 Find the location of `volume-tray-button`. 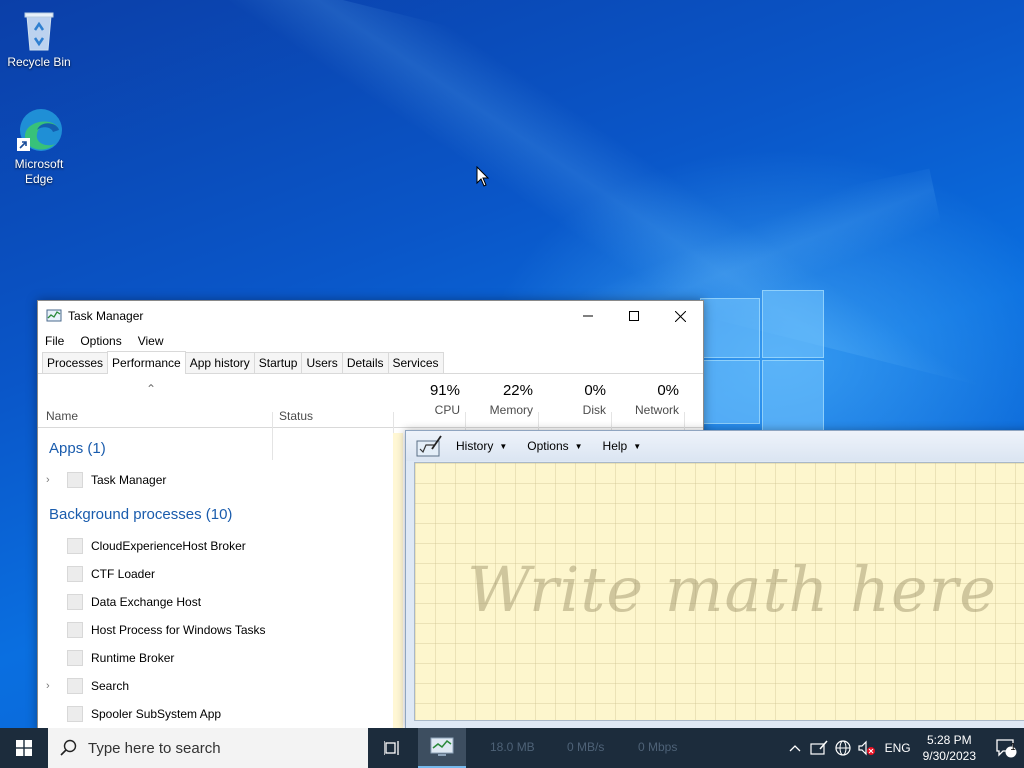

volume-tray-button is located at coordinates (867, 748).